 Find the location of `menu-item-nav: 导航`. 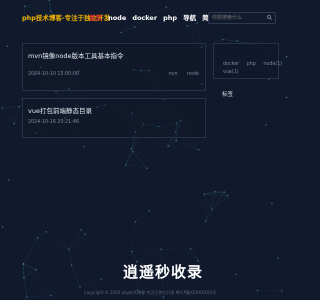

menu-item-nav: 导航 is located at coordinates (189, 18).